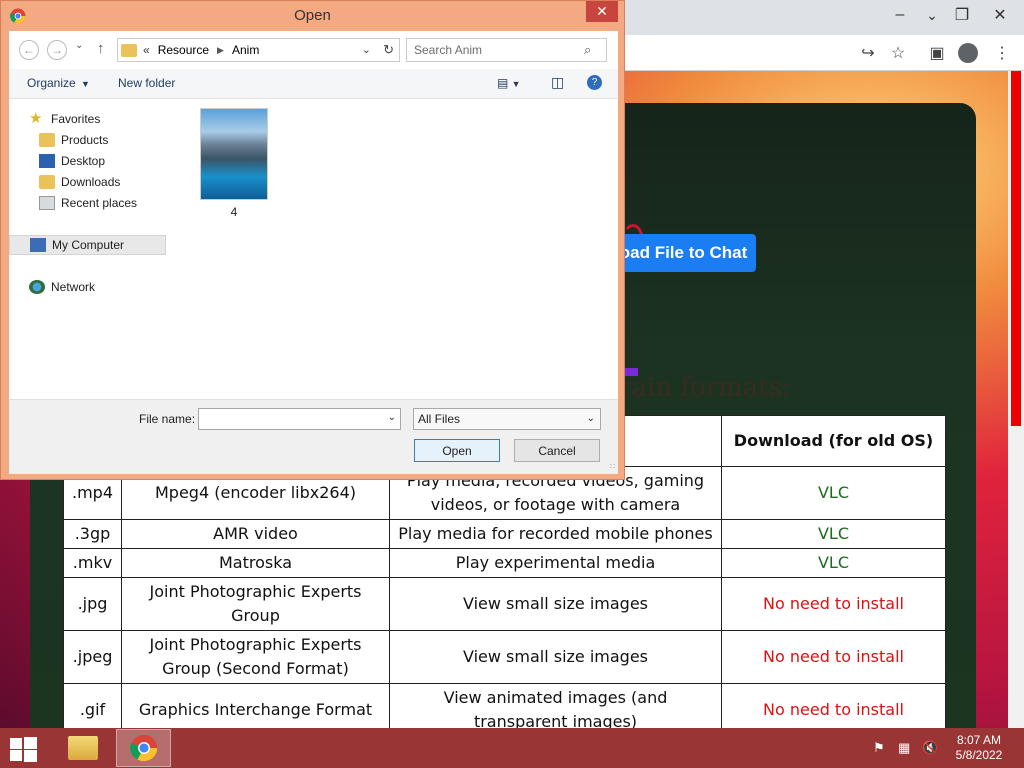 This screenshot has height=768, width=1024. What do you see at coordinates (91, 182) in the screenshot?
I see `nav-downloads-label: Downloads` at bounding box center [91, 182].